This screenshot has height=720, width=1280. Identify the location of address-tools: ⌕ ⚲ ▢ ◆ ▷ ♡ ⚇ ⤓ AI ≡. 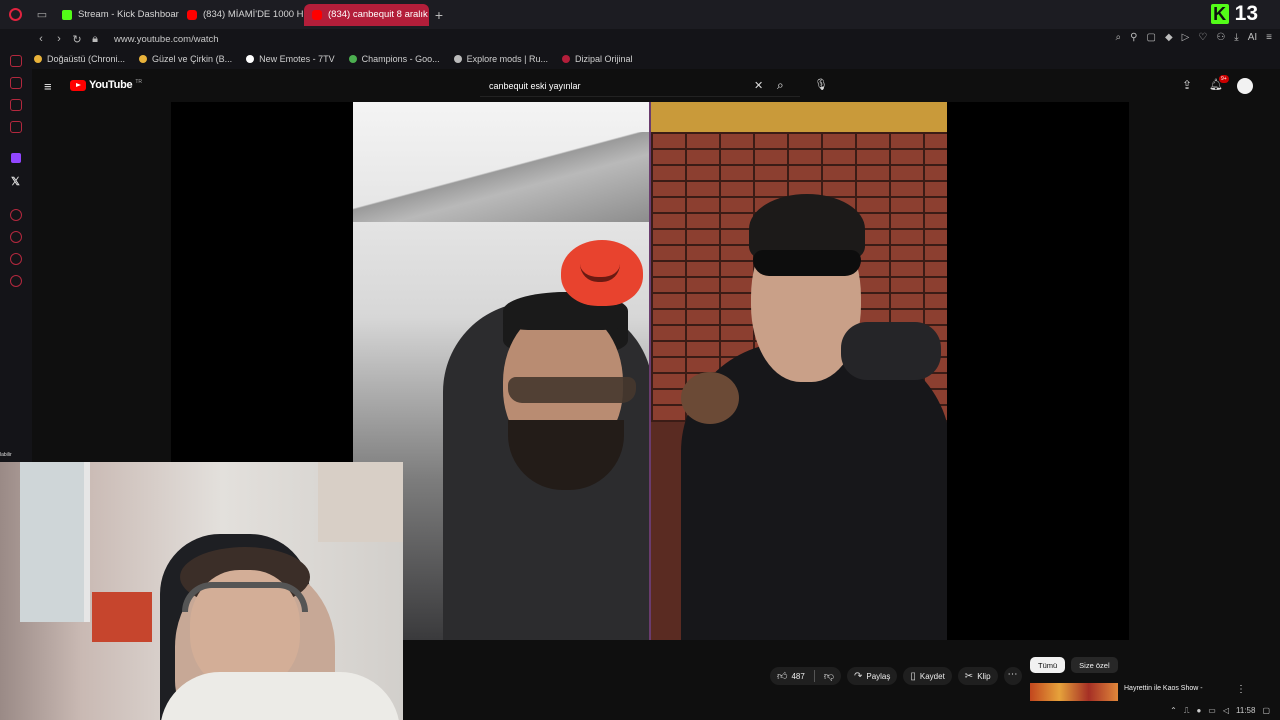
(1194, 37).